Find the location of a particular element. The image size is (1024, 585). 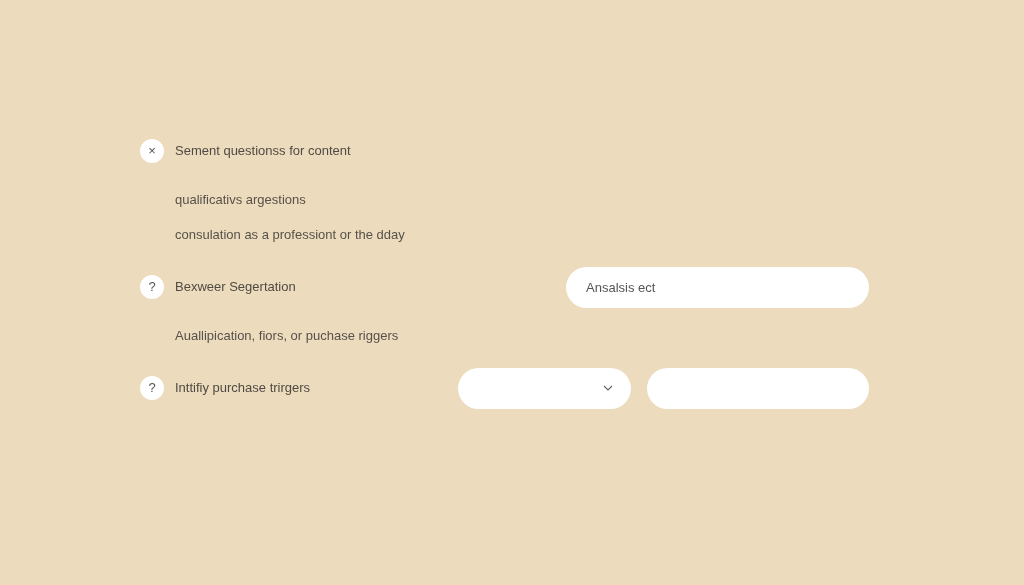

text-field: Ansalsis ect is located at coordinates (717, 287).